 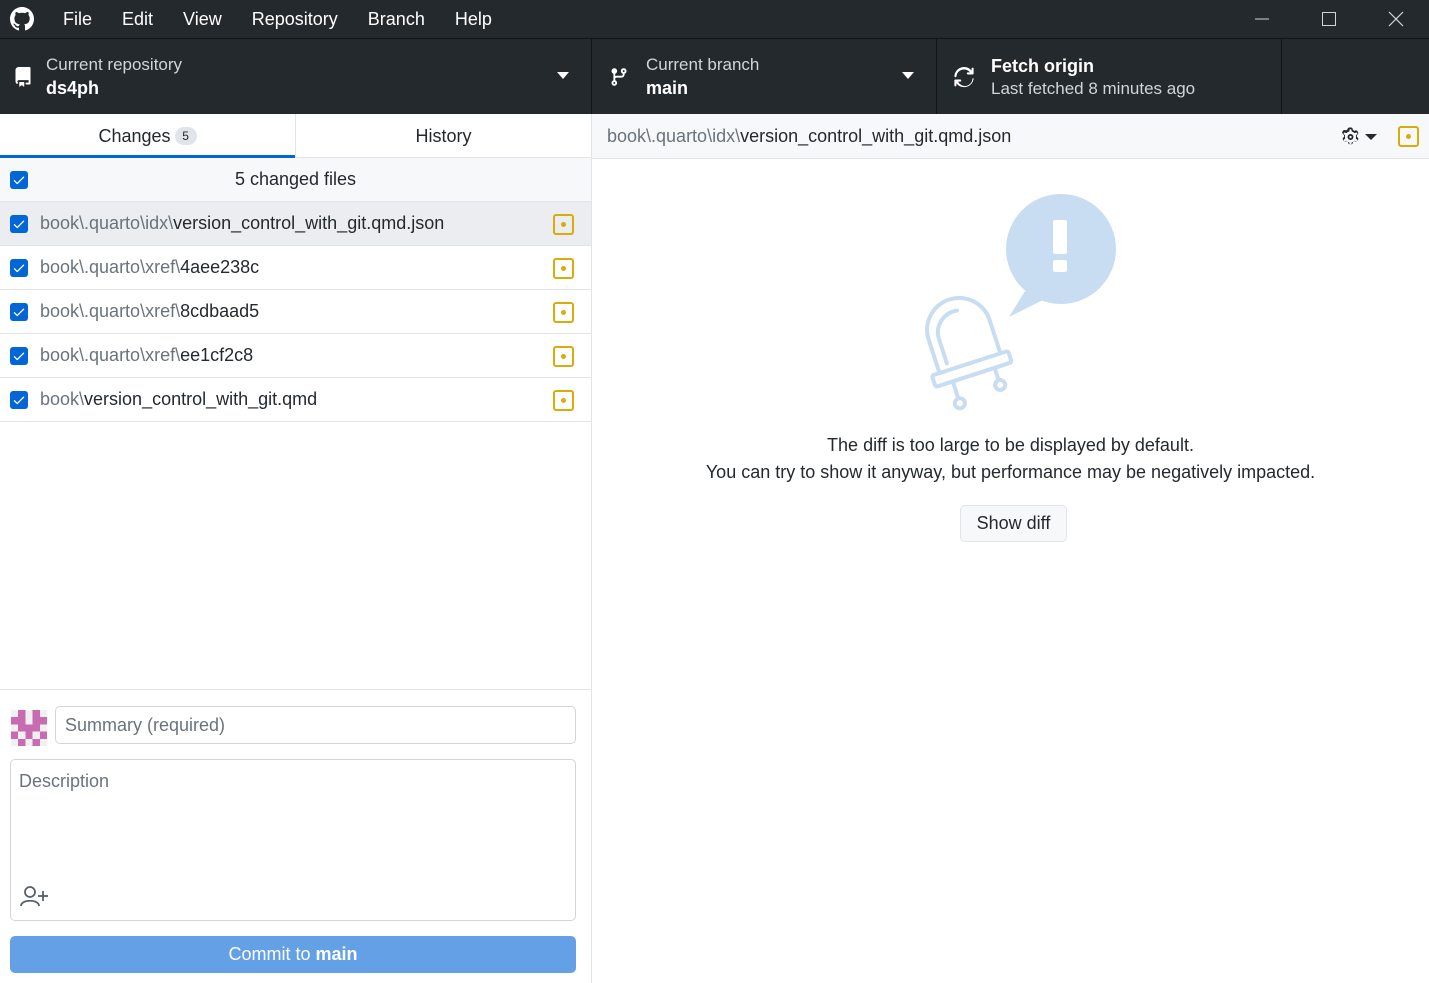 What do you see at coordinates (295, 356) in the screenshot?
I see `file-row: book\.quarto\xref\ee1cf2c8` at bounding box center [295, 356].